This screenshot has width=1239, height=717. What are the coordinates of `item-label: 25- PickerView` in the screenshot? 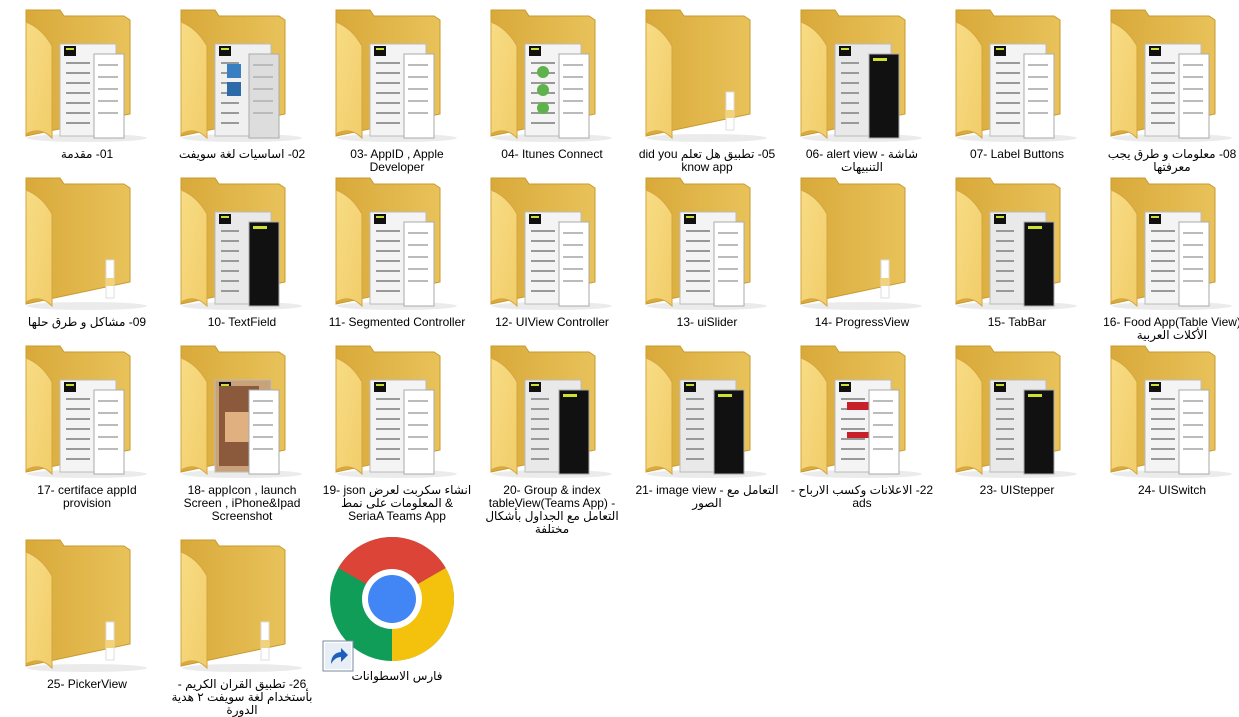 It's located at (87, 684).